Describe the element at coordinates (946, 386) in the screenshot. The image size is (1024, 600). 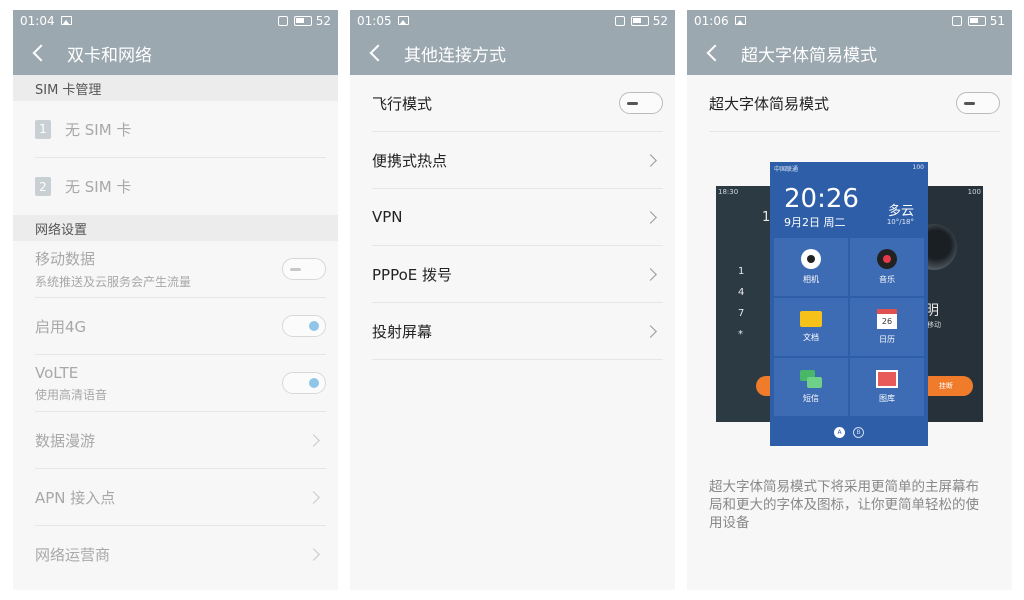
I see `hangup-label: 挂断` at that location.